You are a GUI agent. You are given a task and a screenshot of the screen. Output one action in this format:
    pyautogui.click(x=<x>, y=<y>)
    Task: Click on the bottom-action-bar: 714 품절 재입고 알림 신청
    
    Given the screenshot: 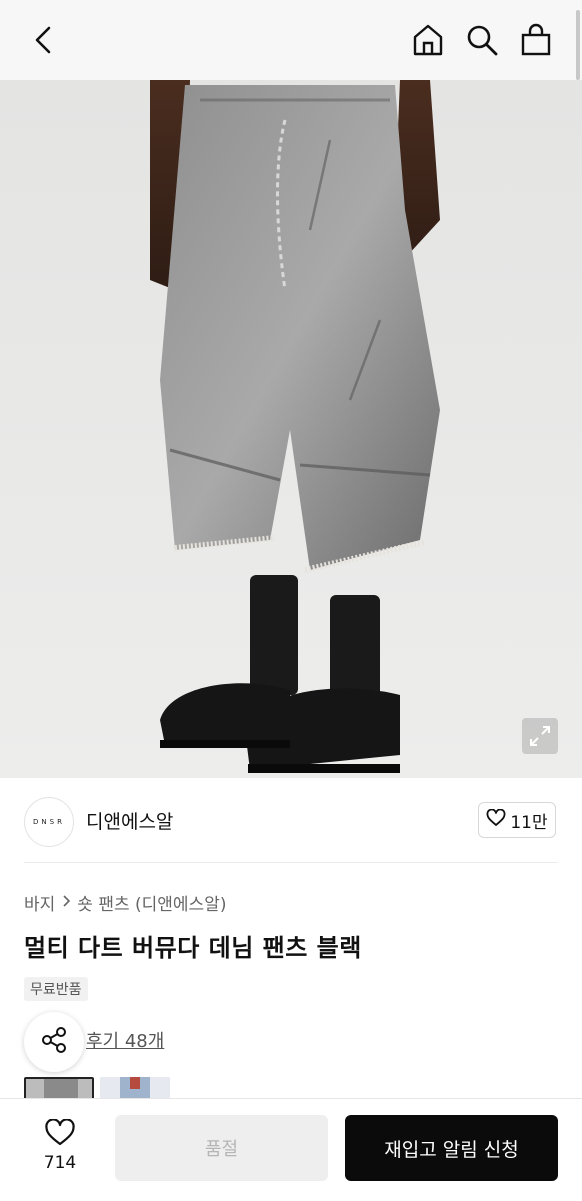 What is the action you would take?
    pyautogui.click(x=291, y=1149)
    